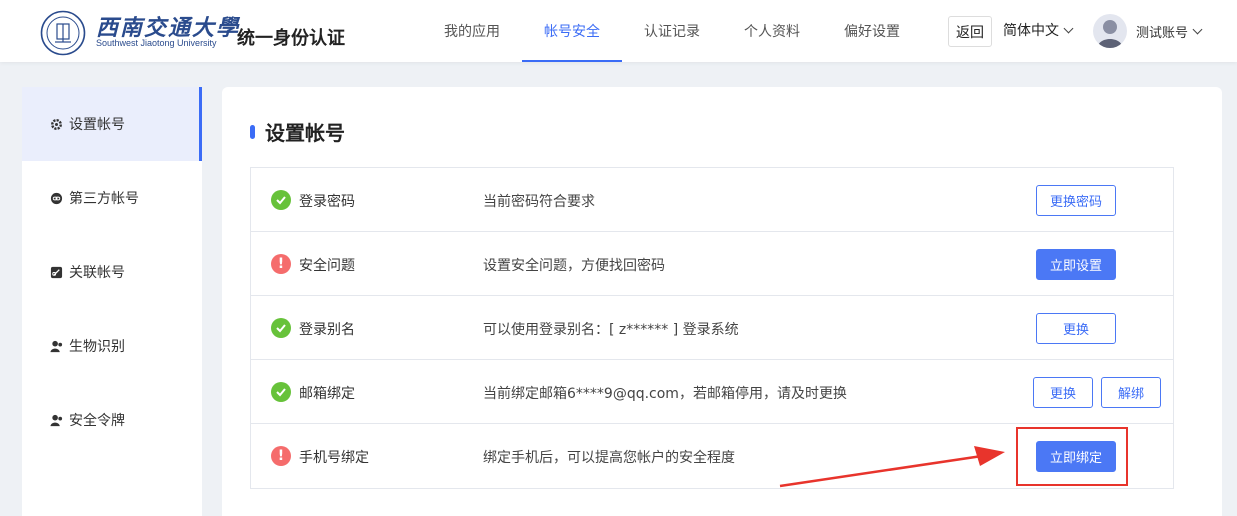 The width and height of the screenshot is (1237, 516). I want to click on logo-english-name: Southwest Jiaotong University, so click(156, 43).